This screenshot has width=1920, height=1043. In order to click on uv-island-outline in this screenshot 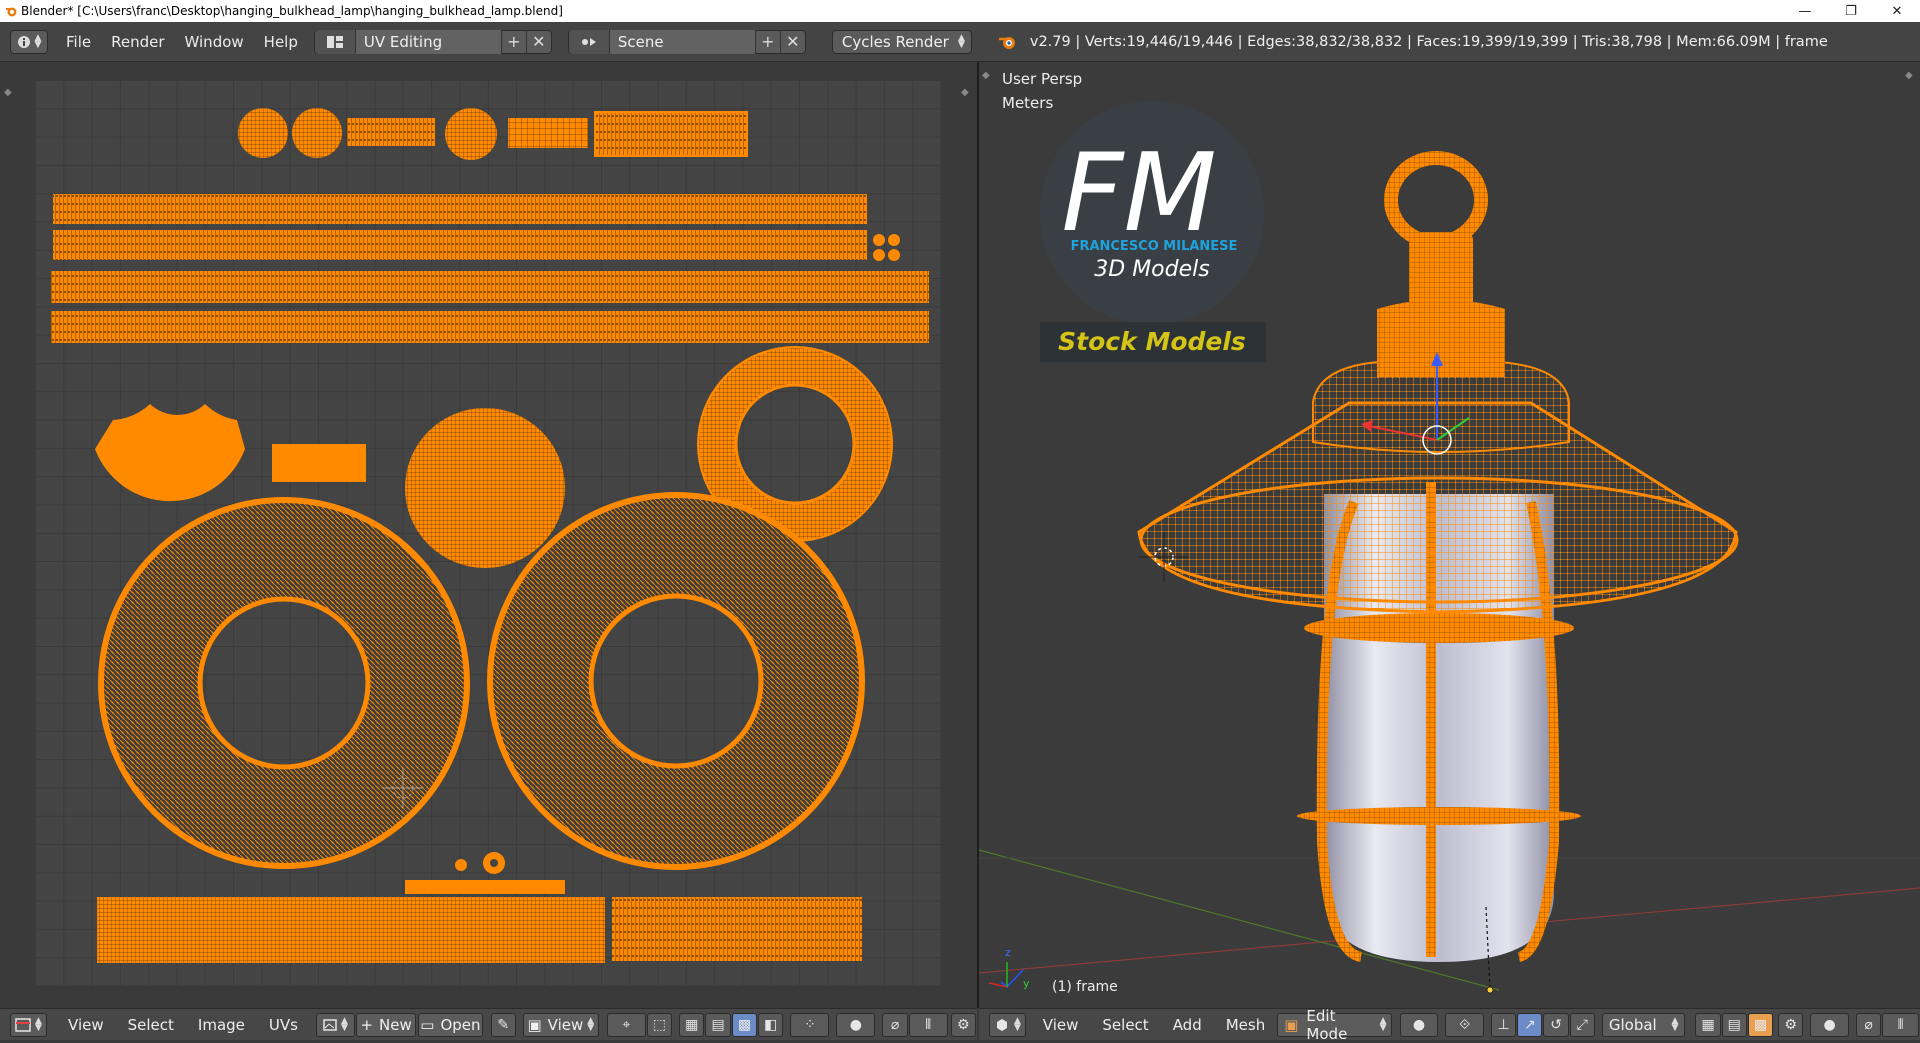, I will do `click(795, 444)`.